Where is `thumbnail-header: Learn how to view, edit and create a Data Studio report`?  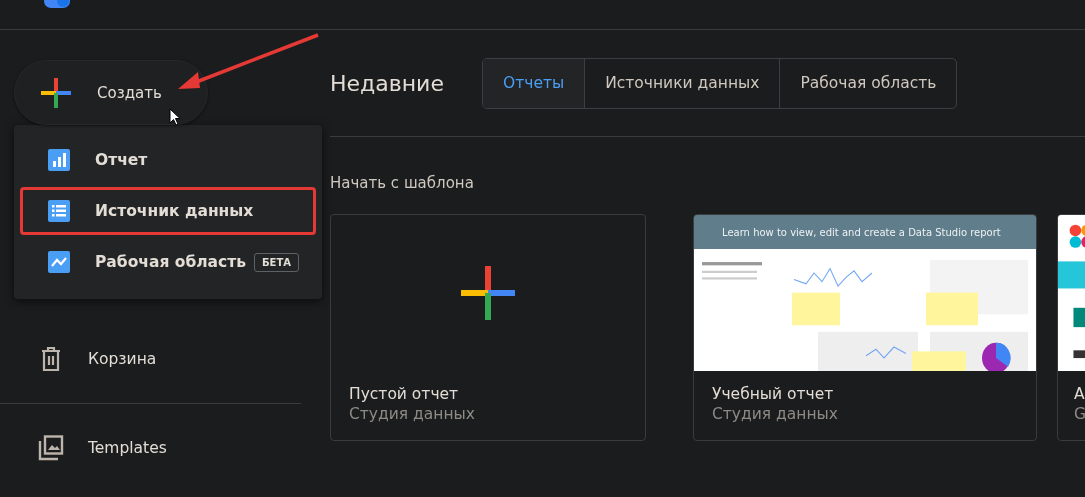
thumbnail-header: Learn how to view, edit and create a Data Studio report is located at coordinates (865, 232).